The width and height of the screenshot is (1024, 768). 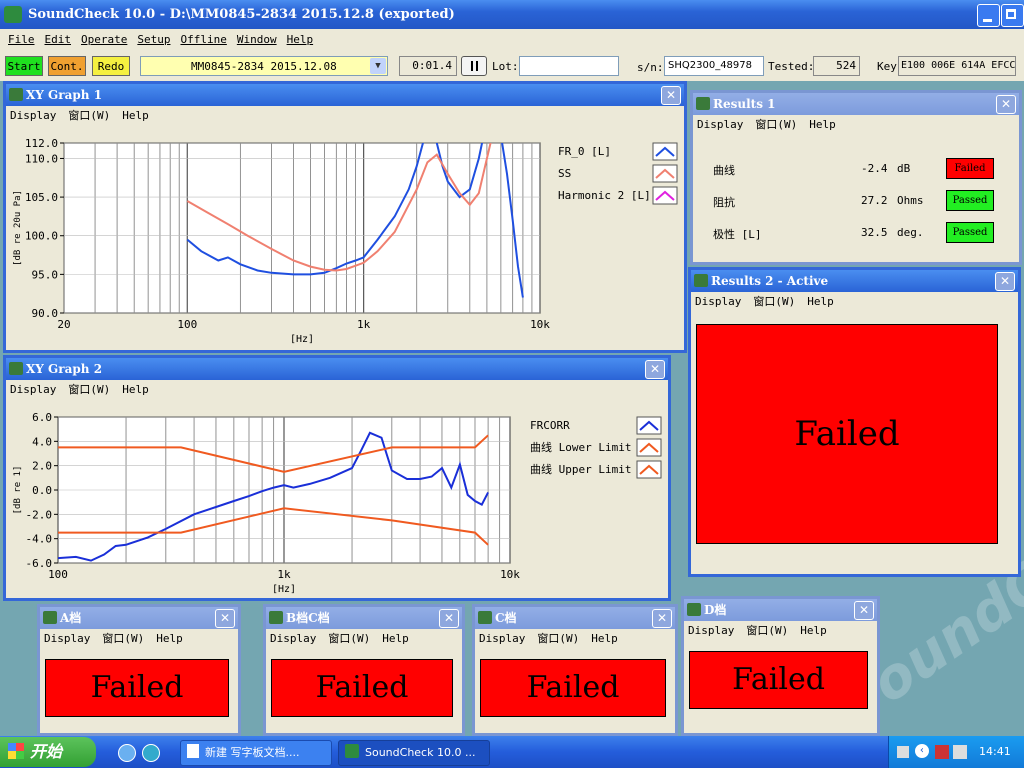 What do you see at coordinates (780, 610) in the screenshot?
I see `bin-titlebar: D档 ✕` at bounding box center [780, 610].